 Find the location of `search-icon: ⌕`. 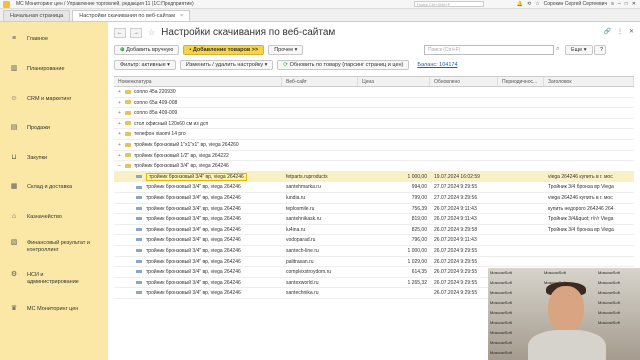

search-icon: ⌕ is located at coordinates (557, 49).